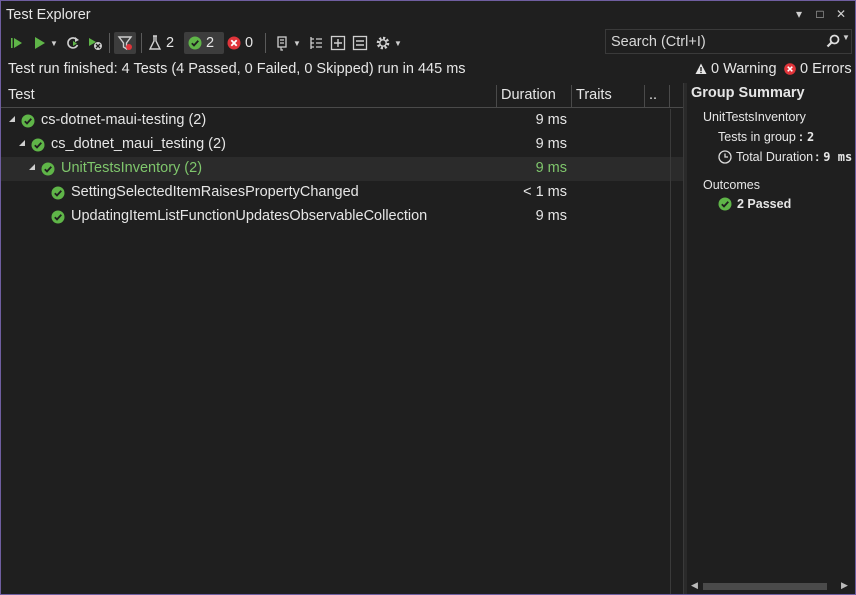  Describe the element at coordinates (833, 41) in the screenshot. I see `search-icon` at that location.